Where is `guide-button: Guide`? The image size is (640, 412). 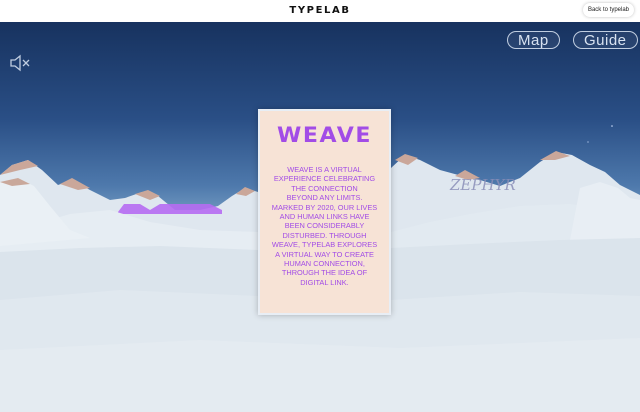 guide-button: Guide is located at coordinates (605, 40).